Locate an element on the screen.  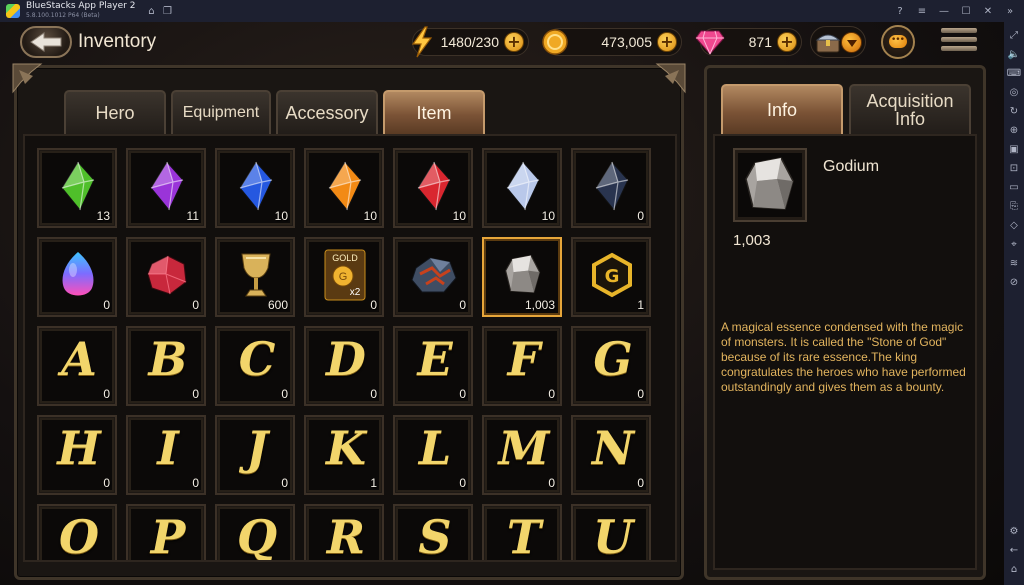
macro-icon: ▣ is located at coordinates (1014, 149).